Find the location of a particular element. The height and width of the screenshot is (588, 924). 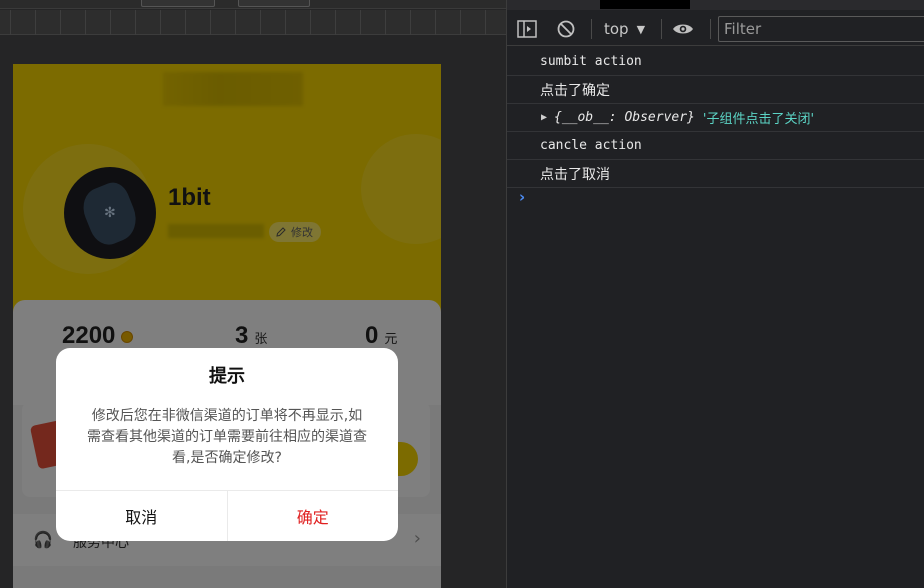

log-line: 点击了取消 is located at coordinates (715, 174).